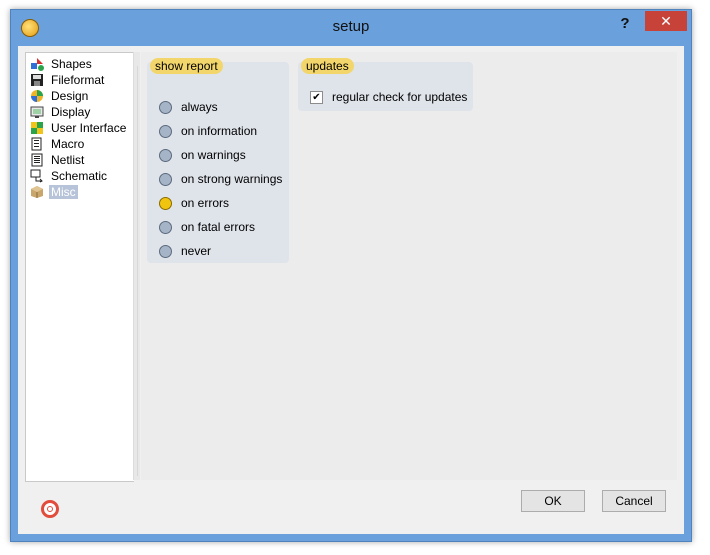 The height and width of the screenshot is (555, 710). Describe the element at coordinates (316, 98) in the screenshot. I see `regular-check-checkbox: ✔` at that location.